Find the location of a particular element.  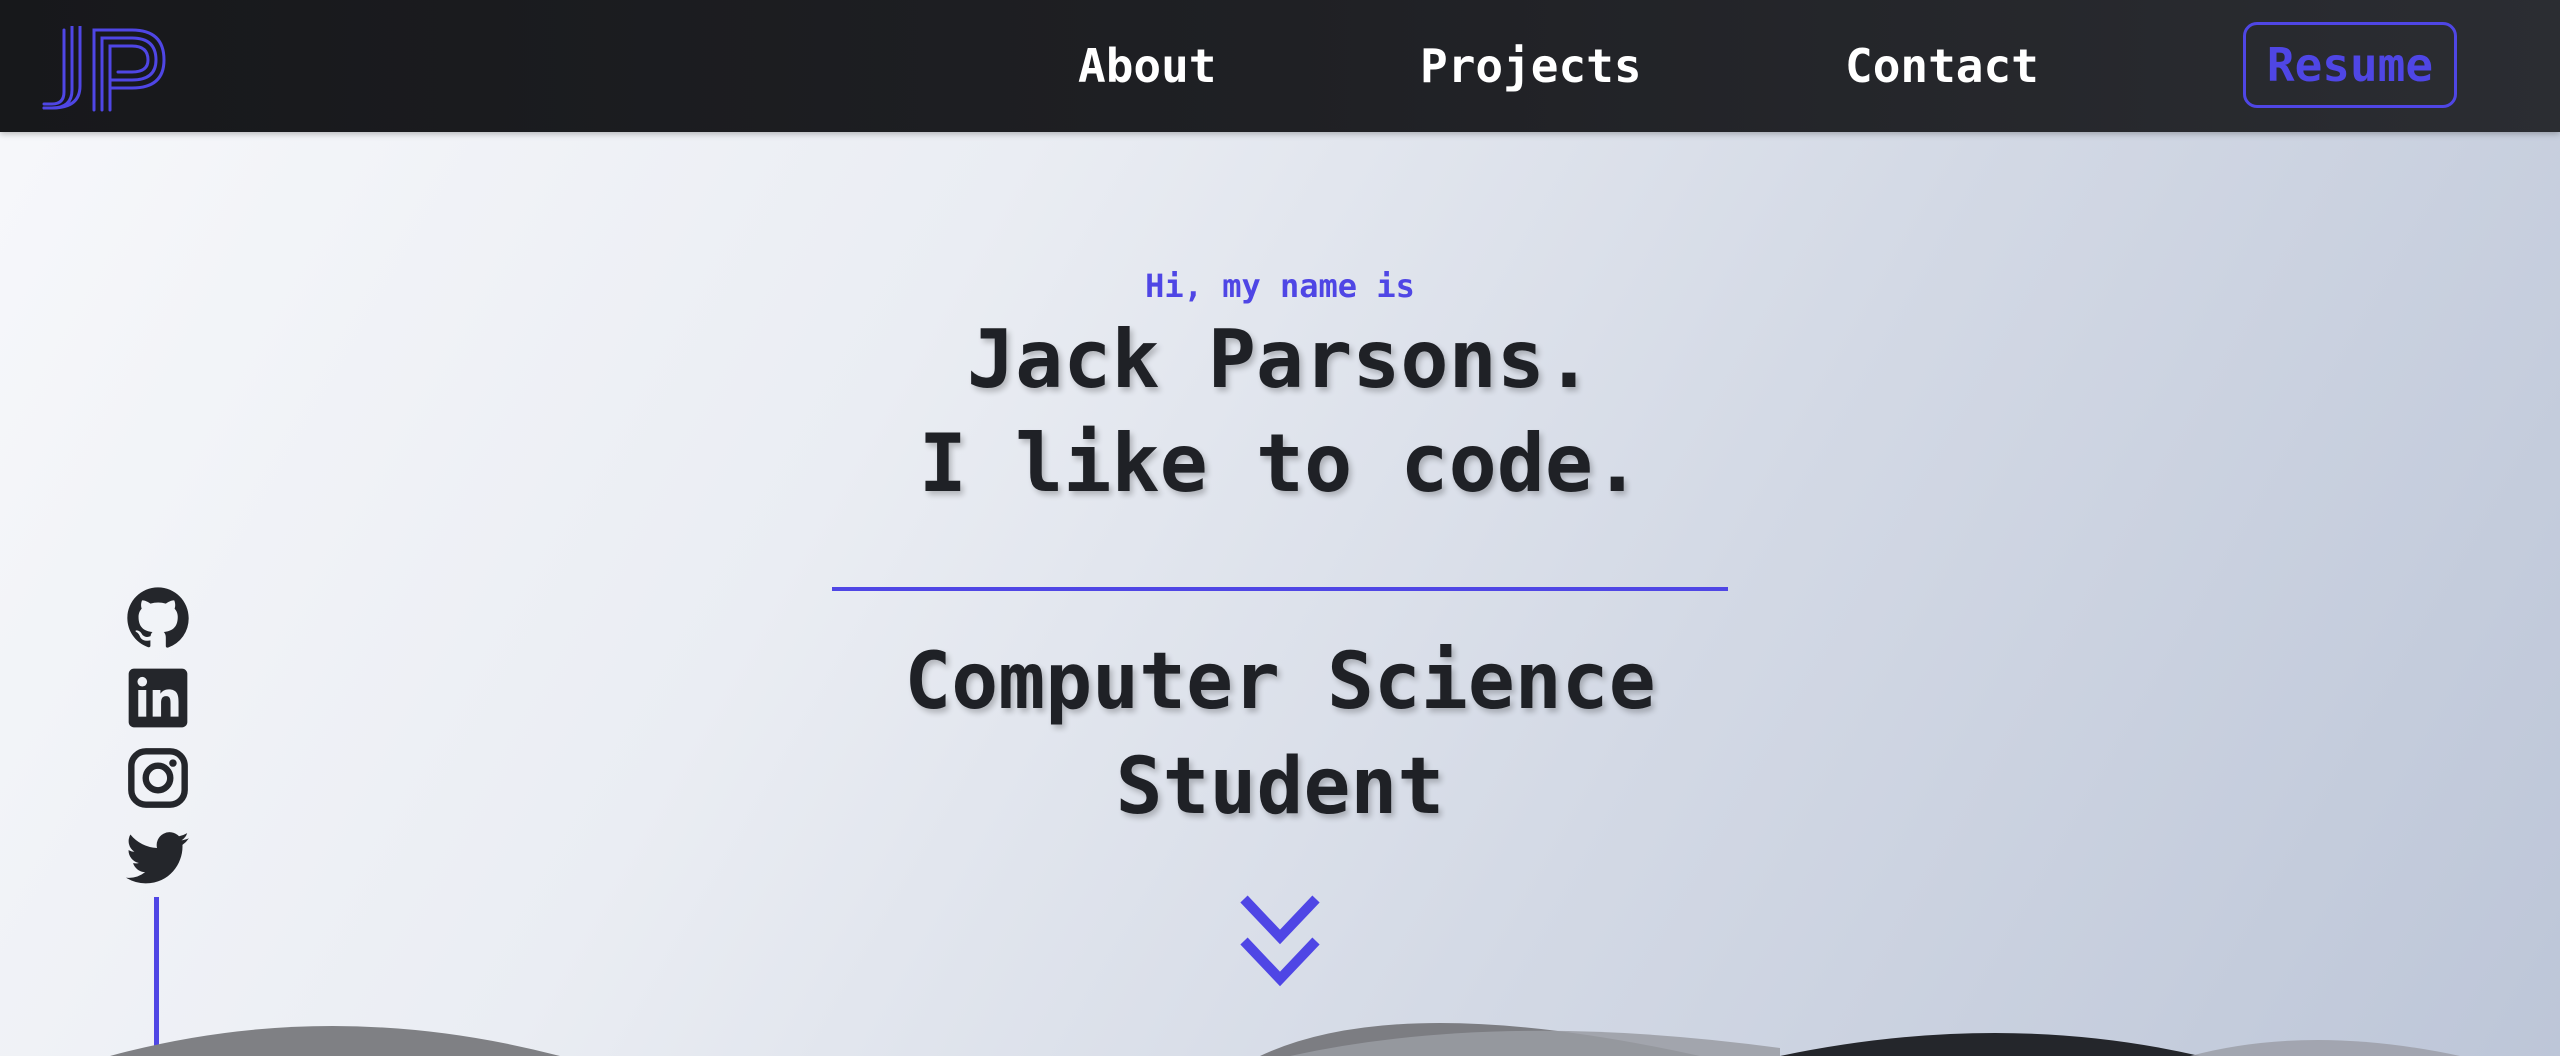

social-link-linkedin is located at coordinates (158, 698).